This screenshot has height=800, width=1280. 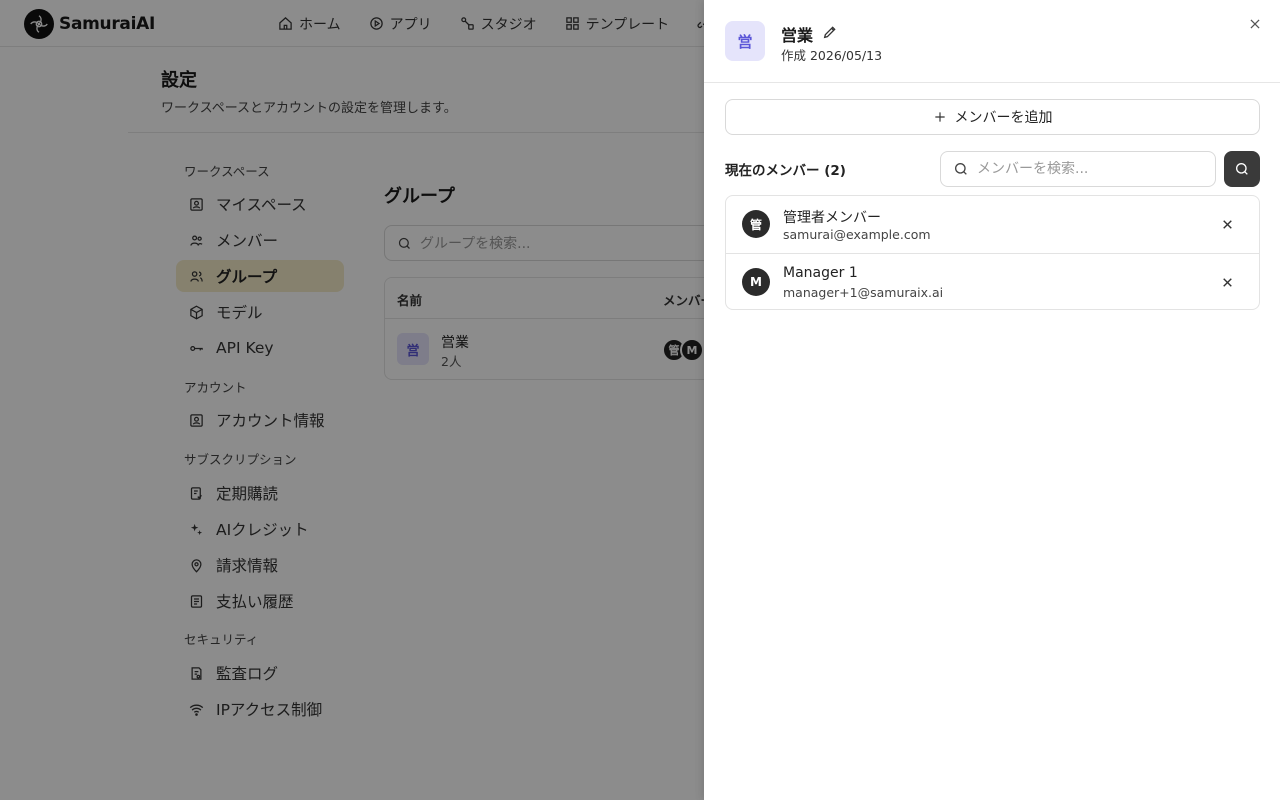 What do you see at coordinates (832, 55) in the screenshot?
I see `created-date: 作成 2026/05/13` at bounding box center [832, 55].